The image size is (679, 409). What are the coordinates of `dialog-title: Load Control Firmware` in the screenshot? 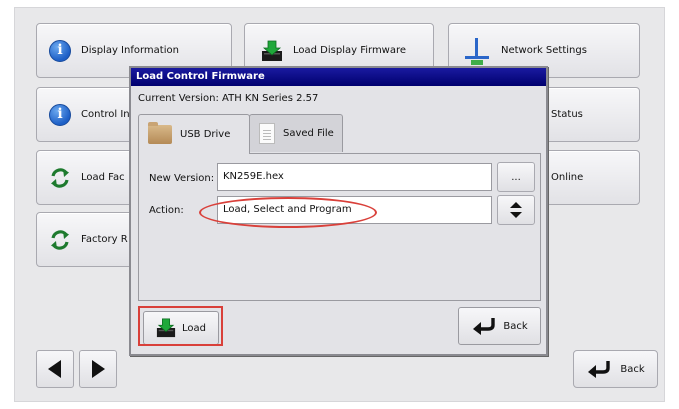 It's located at (338, 77).